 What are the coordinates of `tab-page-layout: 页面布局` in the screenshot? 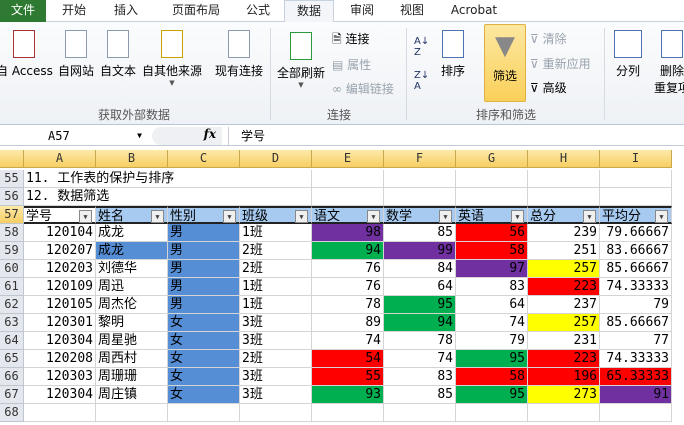 It's located at (196, 11).